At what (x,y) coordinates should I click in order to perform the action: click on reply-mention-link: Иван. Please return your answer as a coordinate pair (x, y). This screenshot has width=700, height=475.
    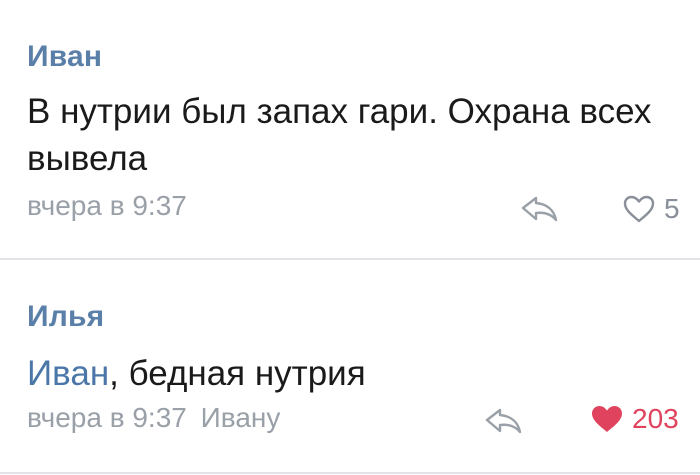
    Looking at the image, I should click on (68, 373).